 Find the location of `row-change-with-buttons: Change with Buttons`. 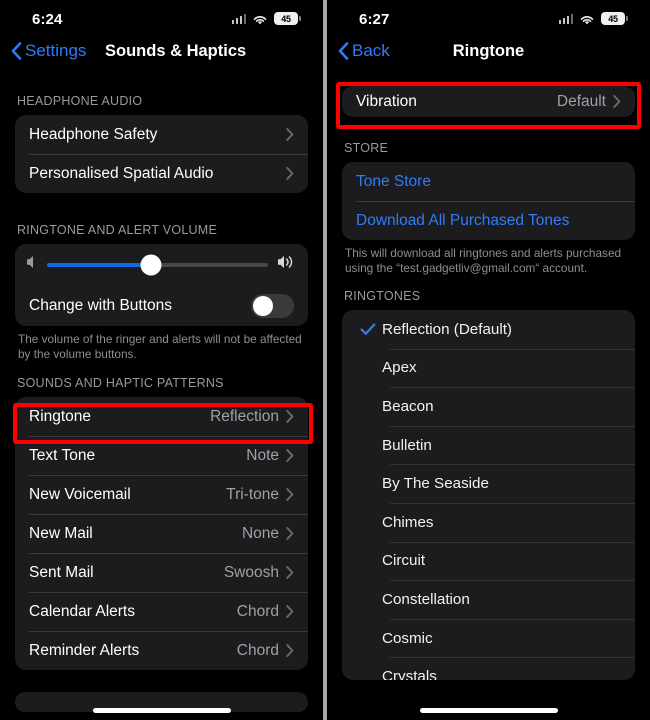

row-change-with-buttons: Change with Buttons is located at coordinates (161, 305).